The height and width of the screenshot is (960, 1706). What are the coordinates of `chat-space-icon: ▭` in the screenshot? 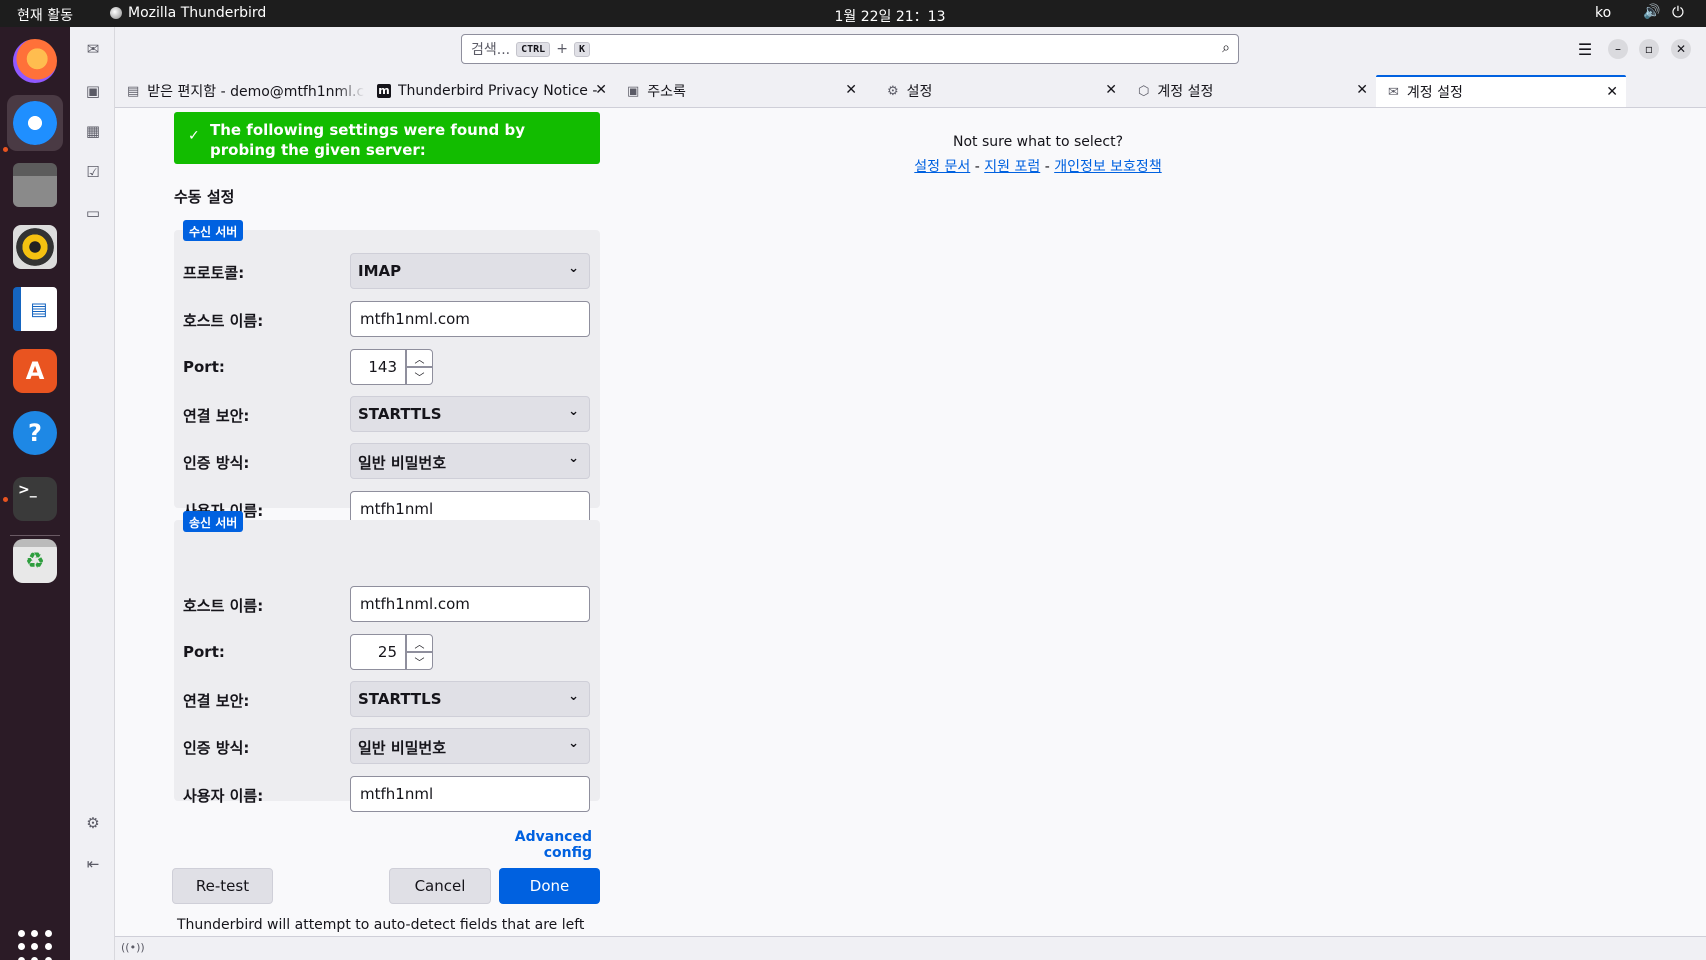 It's located at (93, 213).